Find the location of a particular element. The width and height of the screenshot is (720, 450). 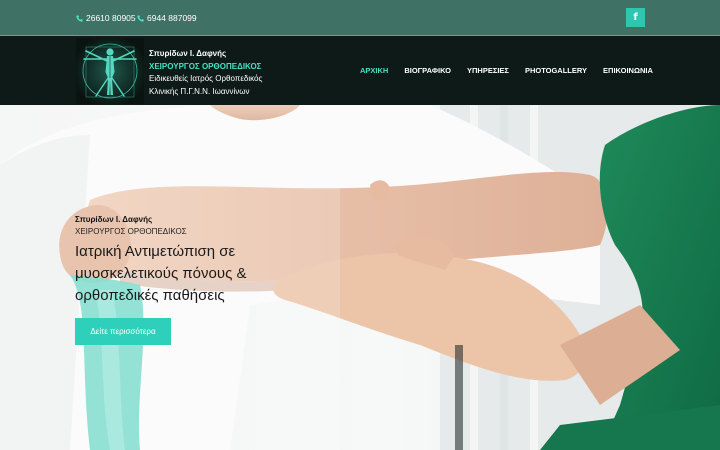

phone-link-1: 26610 80905 is located at coordinates (106, 18).